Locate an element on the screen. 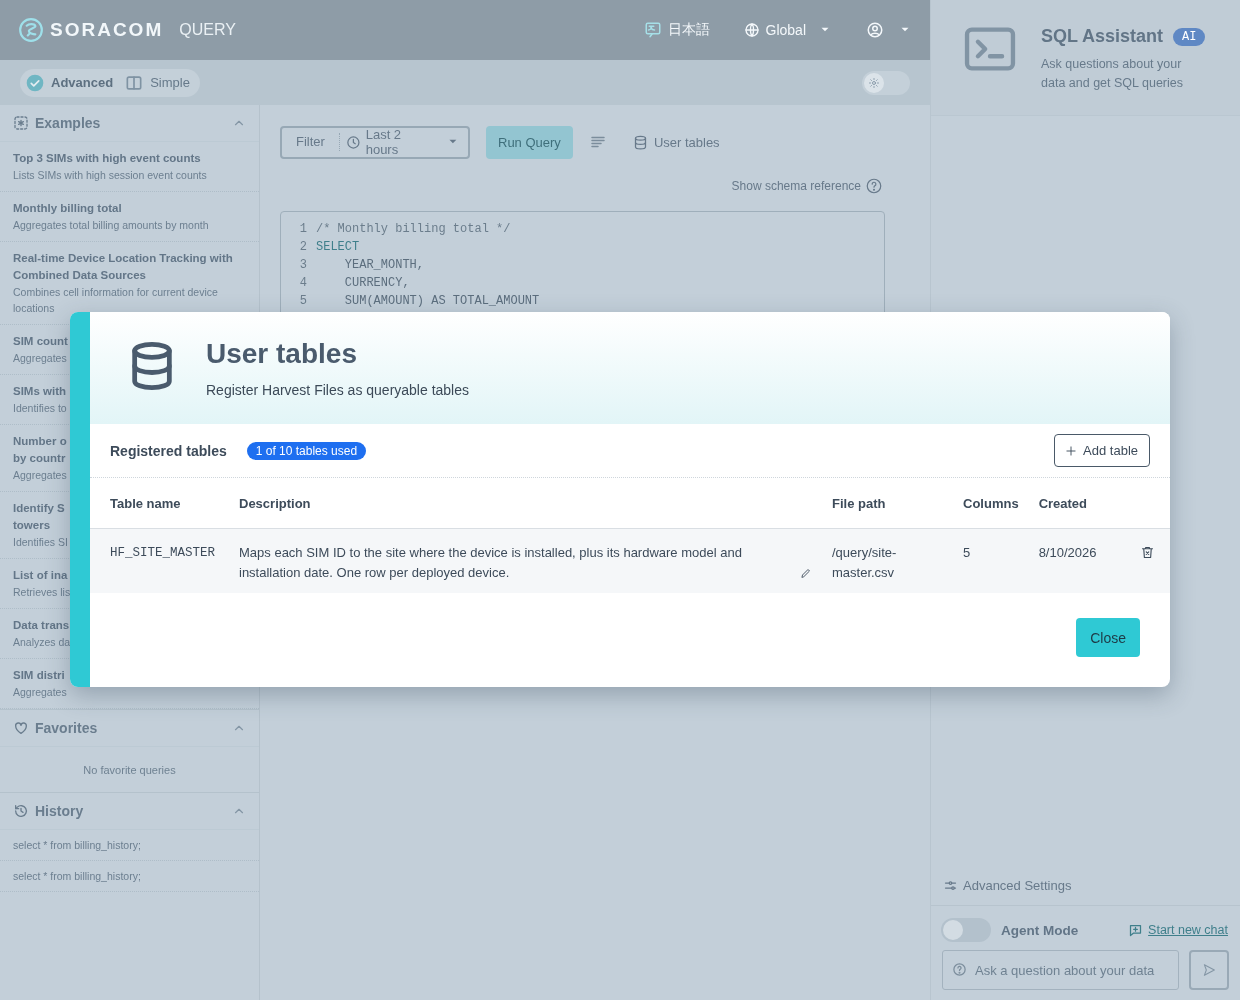  user-icon is located at coordinates (875, 30).